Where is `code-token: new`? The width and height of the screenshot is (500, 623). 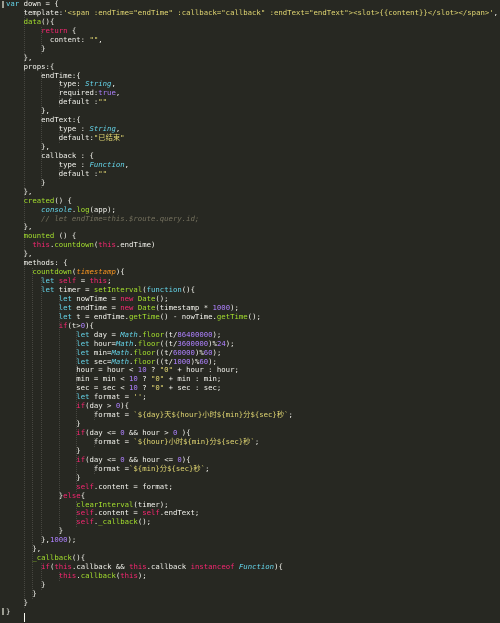
code-token: new is located at coordinates (129, 307).